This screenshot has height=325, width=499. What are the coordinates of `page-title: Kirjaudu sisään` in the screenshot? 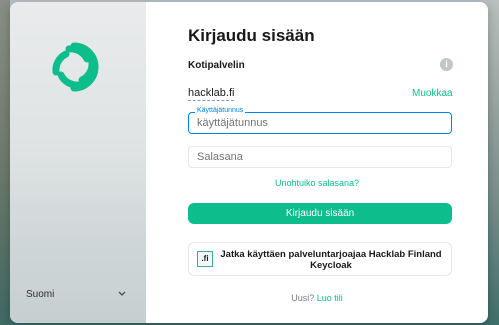 It's located at (251, 35).